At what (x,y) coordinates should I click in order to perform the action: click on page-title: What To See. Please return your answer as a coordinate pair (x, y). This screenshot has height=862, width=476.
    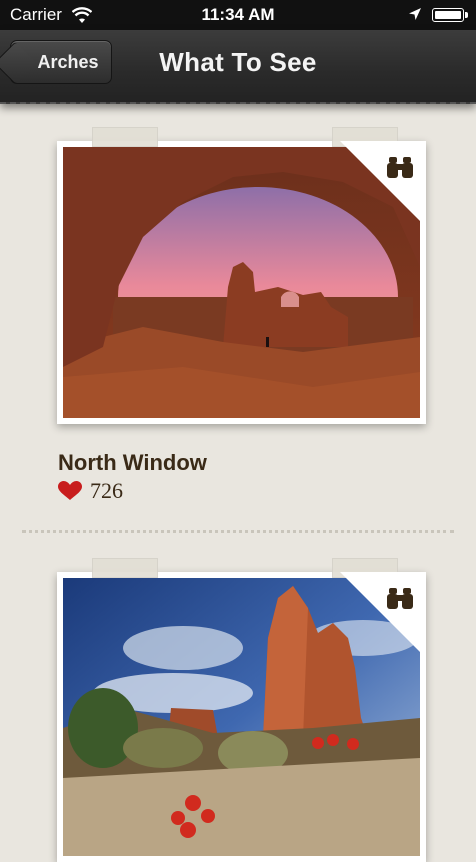
    Looking at the image, I should click on (238, 62).